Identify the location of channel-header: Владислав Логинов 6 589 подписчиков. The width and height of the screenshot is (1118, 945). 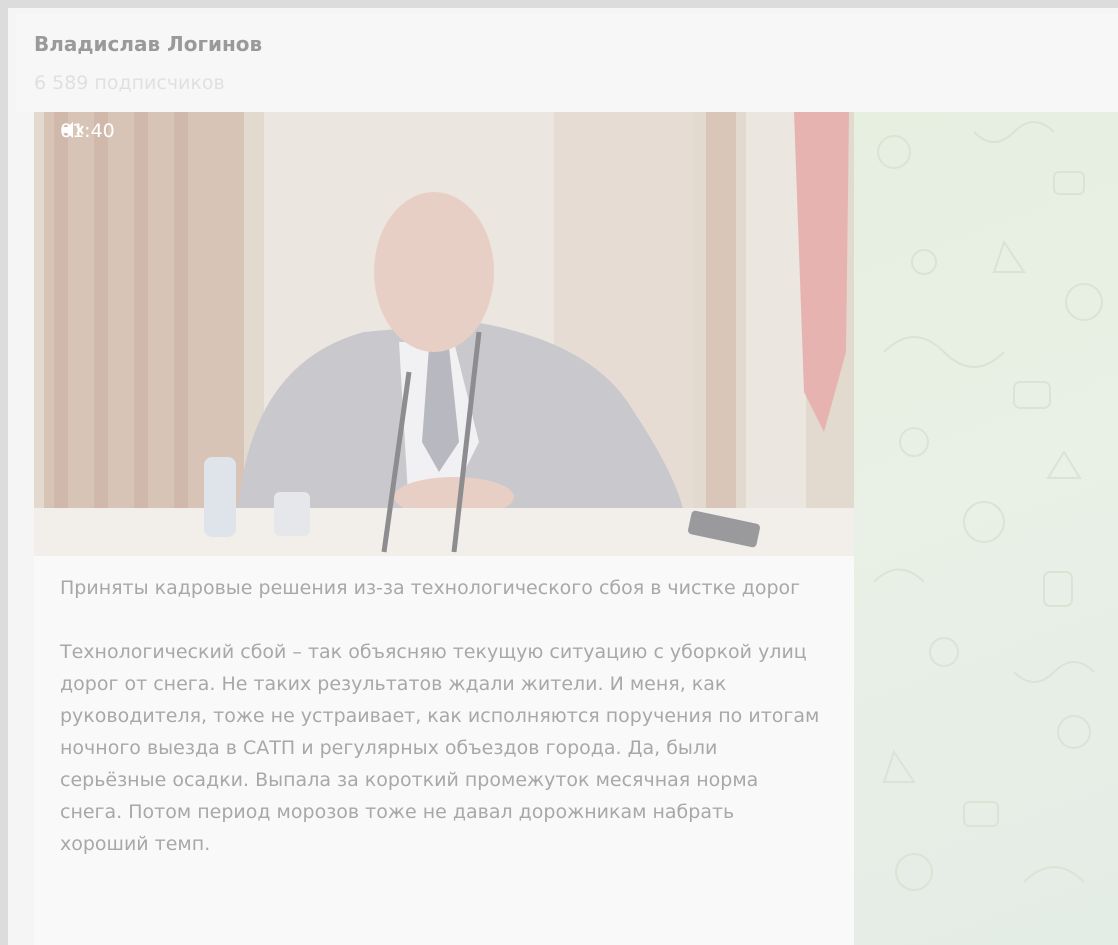
(567, 63).